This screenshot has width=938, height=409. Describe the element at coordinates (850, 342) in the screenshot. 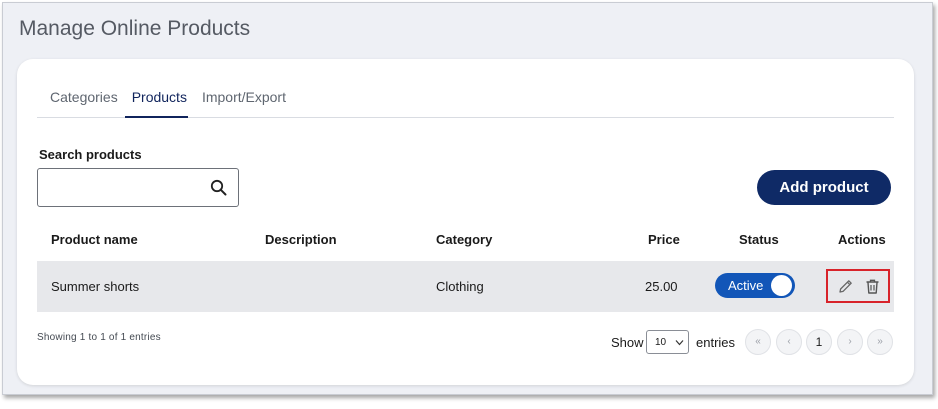

I see `pager-next-button: ›` at that location.